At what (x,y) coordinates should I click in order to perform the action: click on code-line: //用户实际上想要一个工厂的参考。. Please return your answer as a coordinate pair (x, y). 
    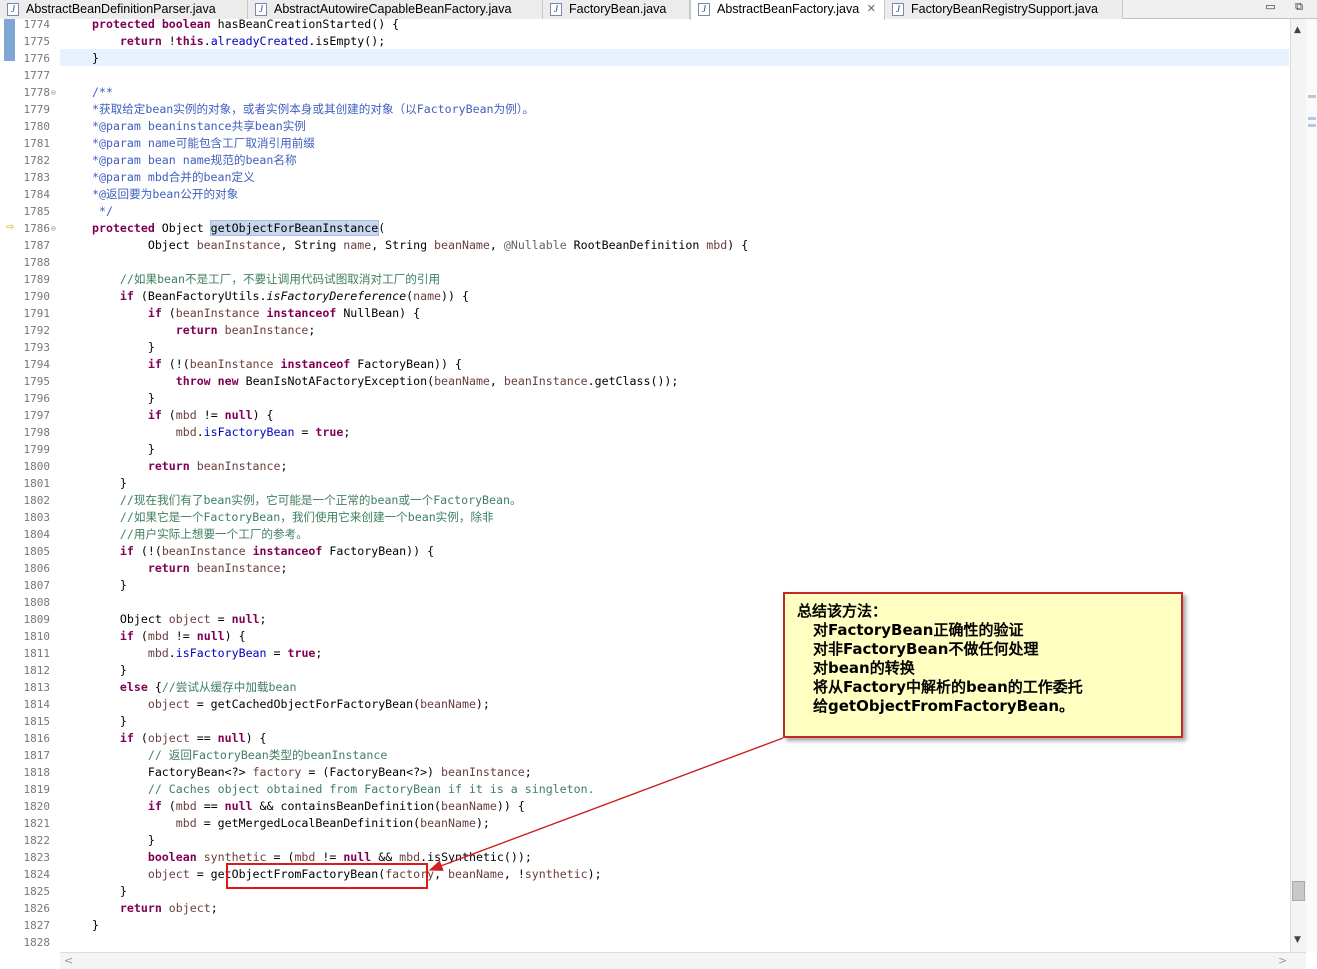
    Looking at the image, I should click on (200, 534).